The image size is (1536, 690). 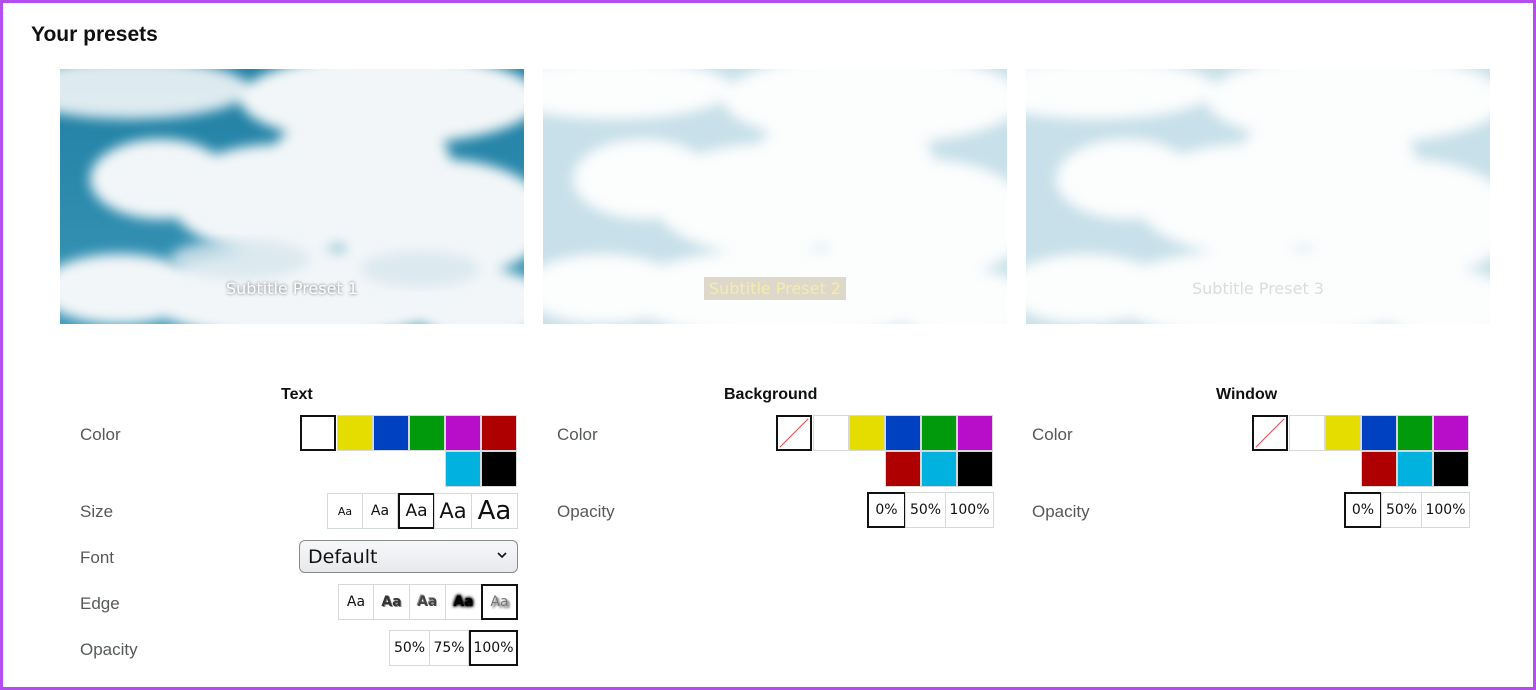 What do you see at coordinates (925, 510) in the screenshot?
I see `background-opacity-50: 50%` at bounding box center [925, 510].